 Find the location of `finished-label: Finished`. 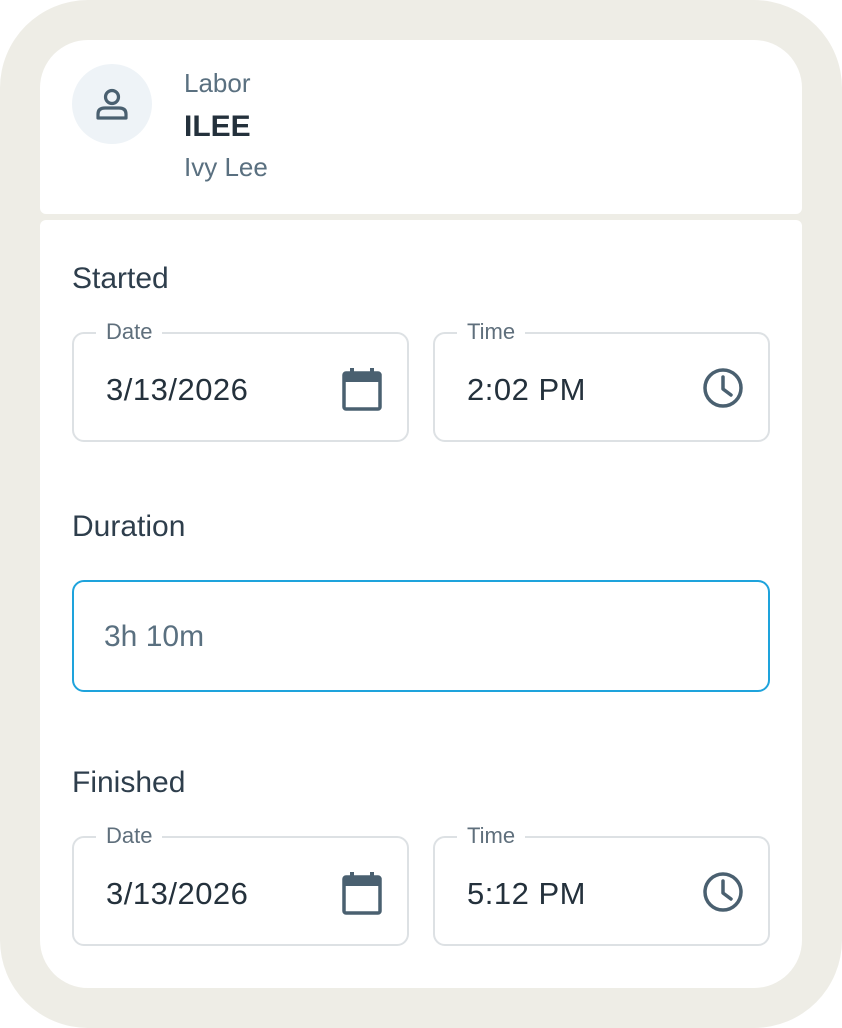

finished-label: Finished is located at coordinates (129, 782).